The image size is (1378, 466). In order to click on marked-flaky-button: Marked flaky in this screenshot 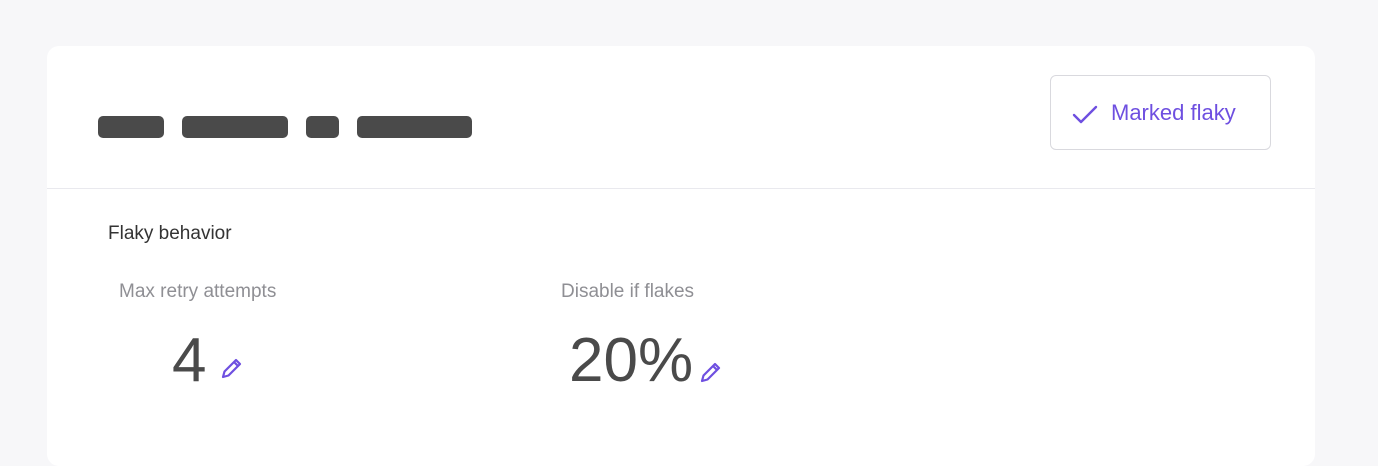, I will do `click(1160, 112)`.